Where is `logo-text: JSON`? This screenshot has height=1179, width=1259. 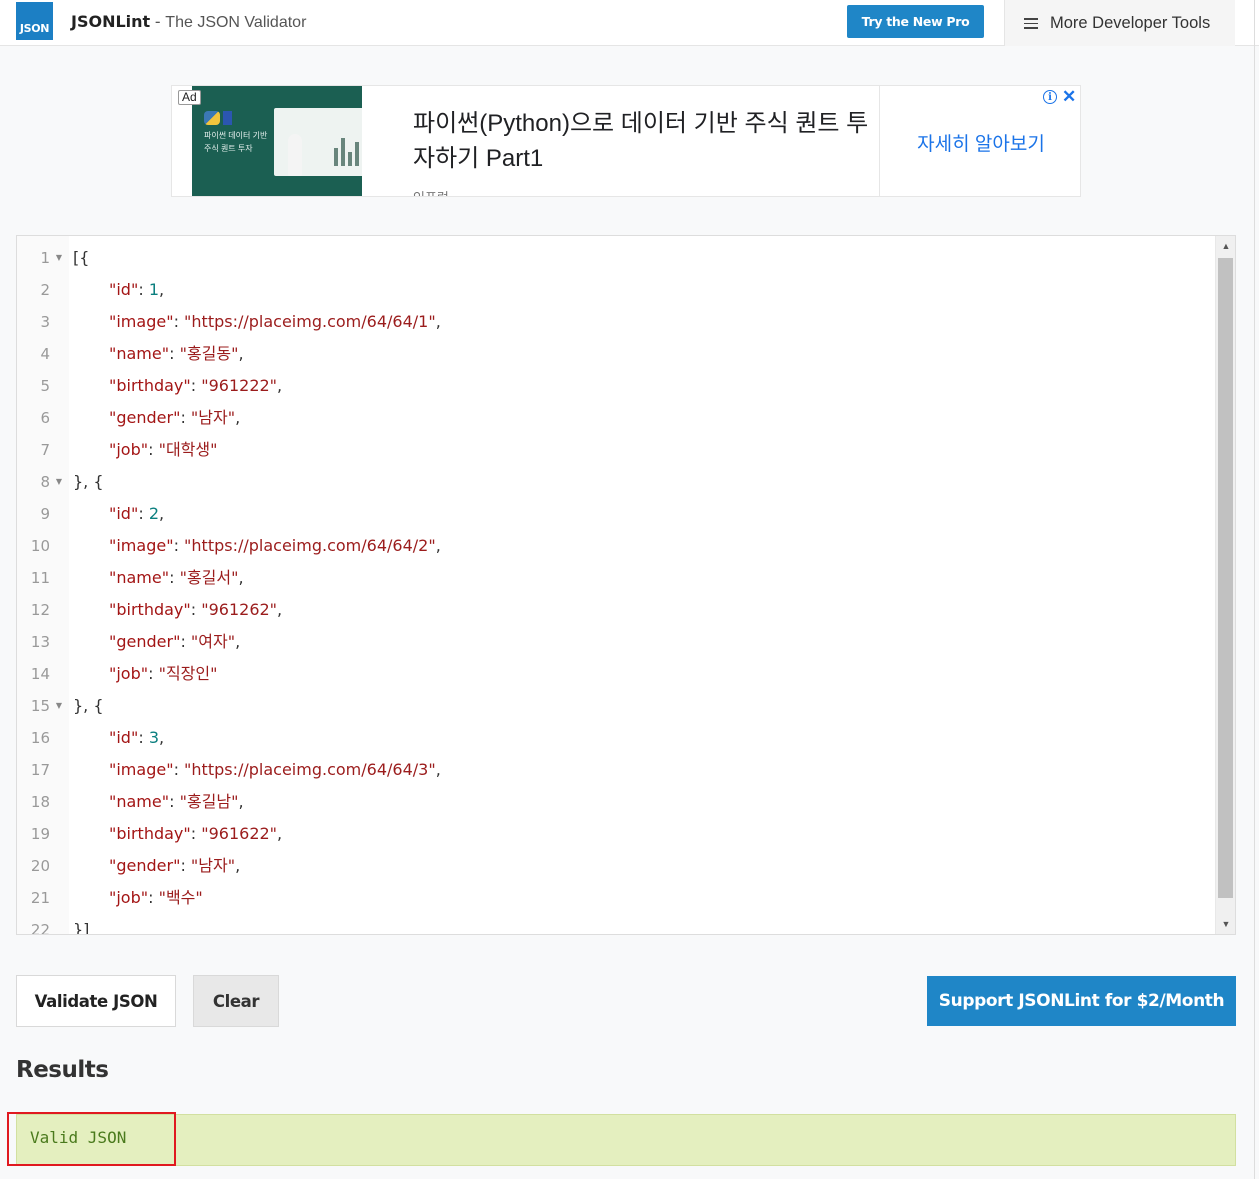 logo-text: JSON is located at coordinates (34, 28).